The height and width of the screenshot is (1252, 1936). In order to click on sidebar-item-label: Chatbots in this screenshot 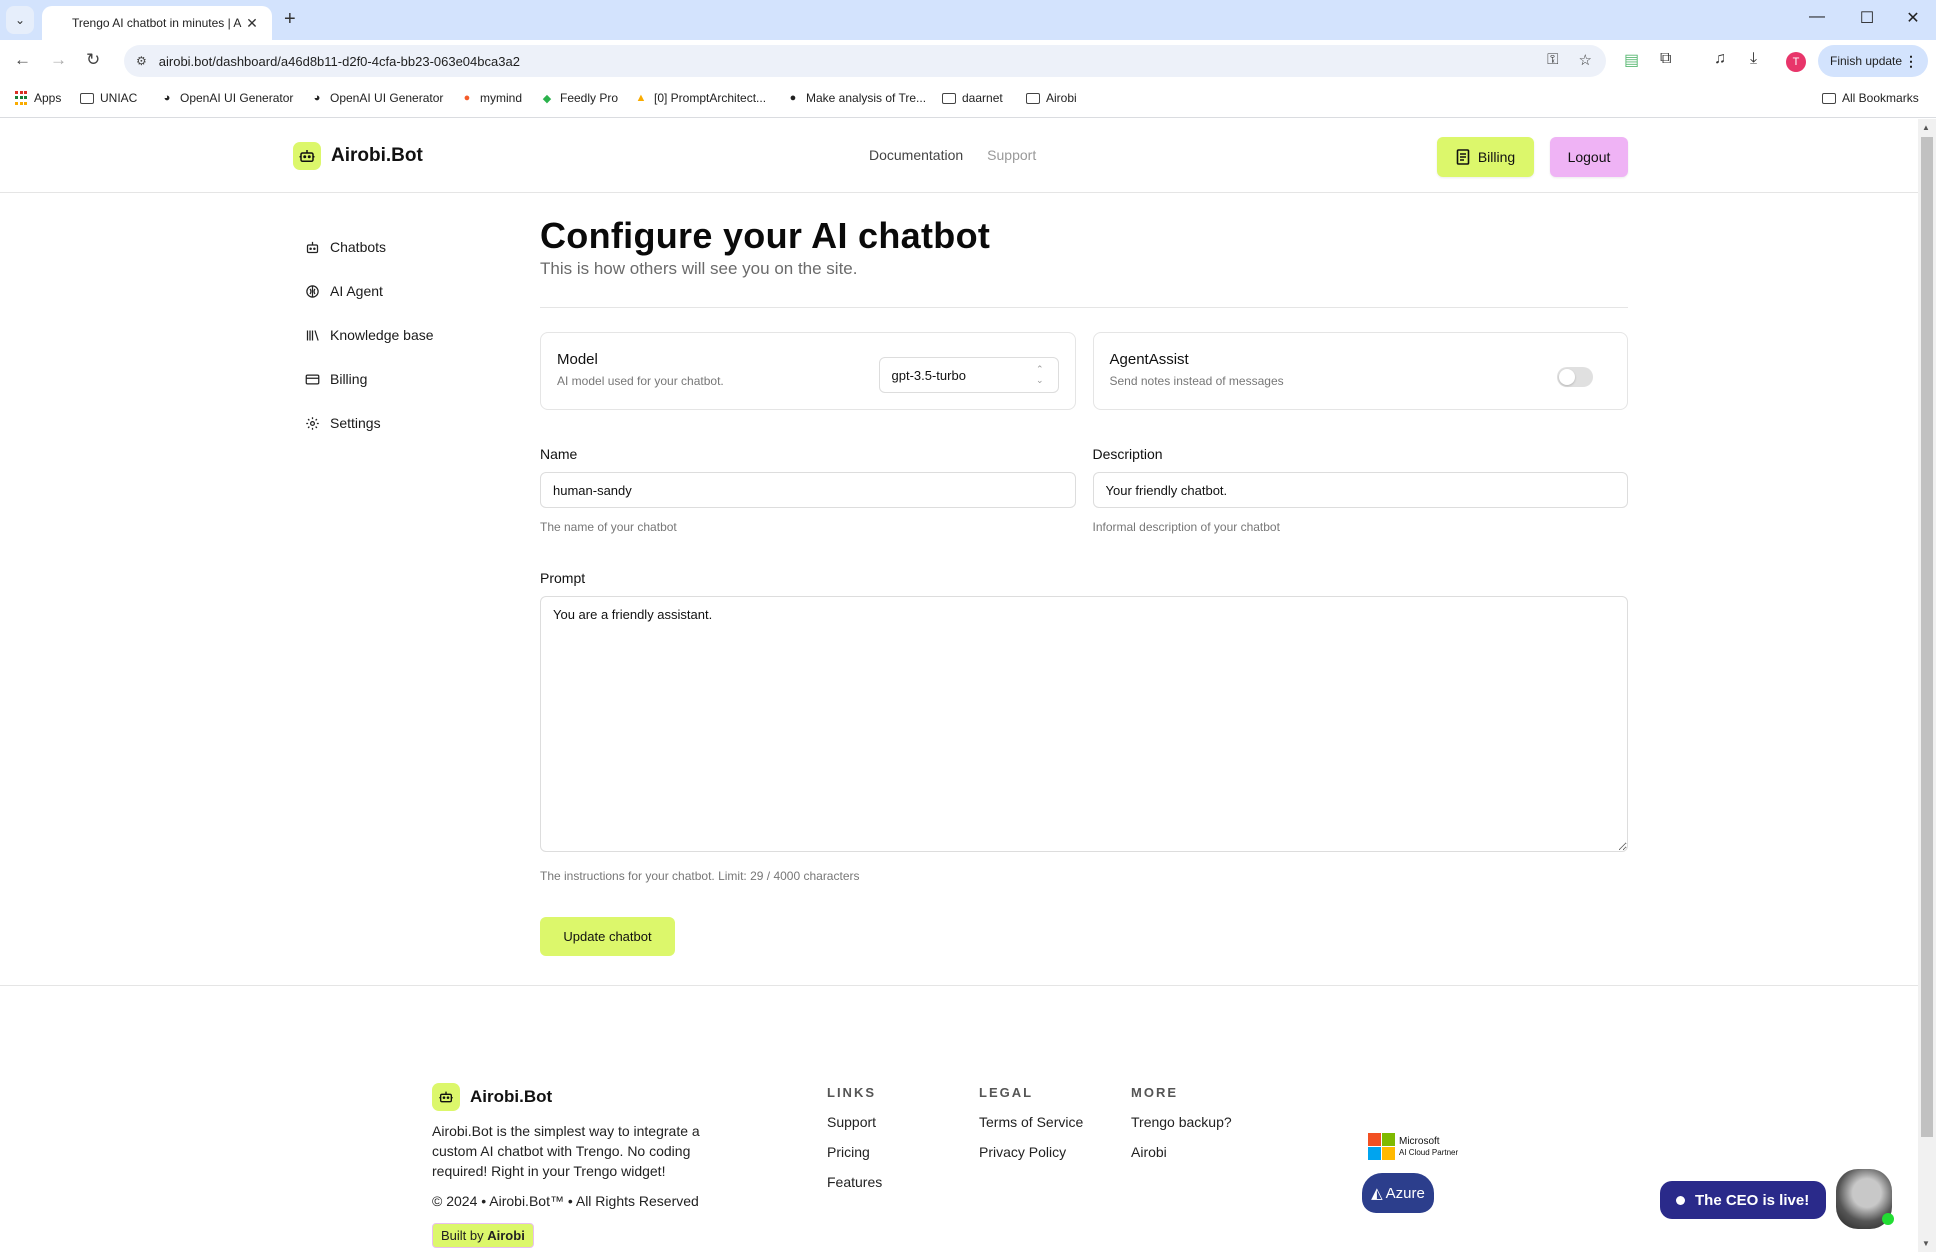, I will do `click(358, 247)`.